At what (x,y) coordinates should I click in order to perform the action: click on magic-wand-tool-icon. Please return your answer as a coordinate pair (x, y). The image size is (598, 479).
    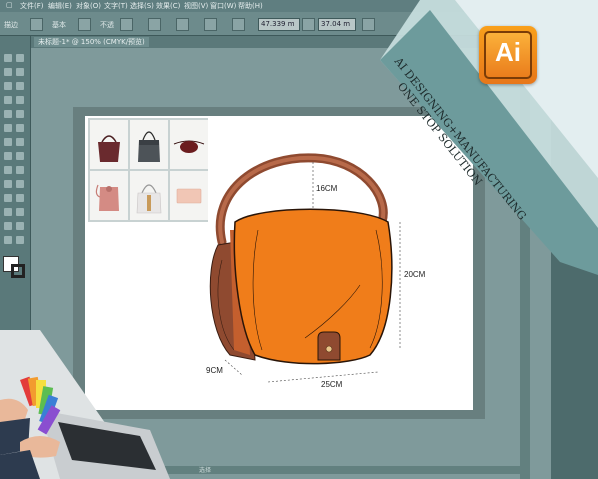
    Looking at the image, I should click on (8, 72).